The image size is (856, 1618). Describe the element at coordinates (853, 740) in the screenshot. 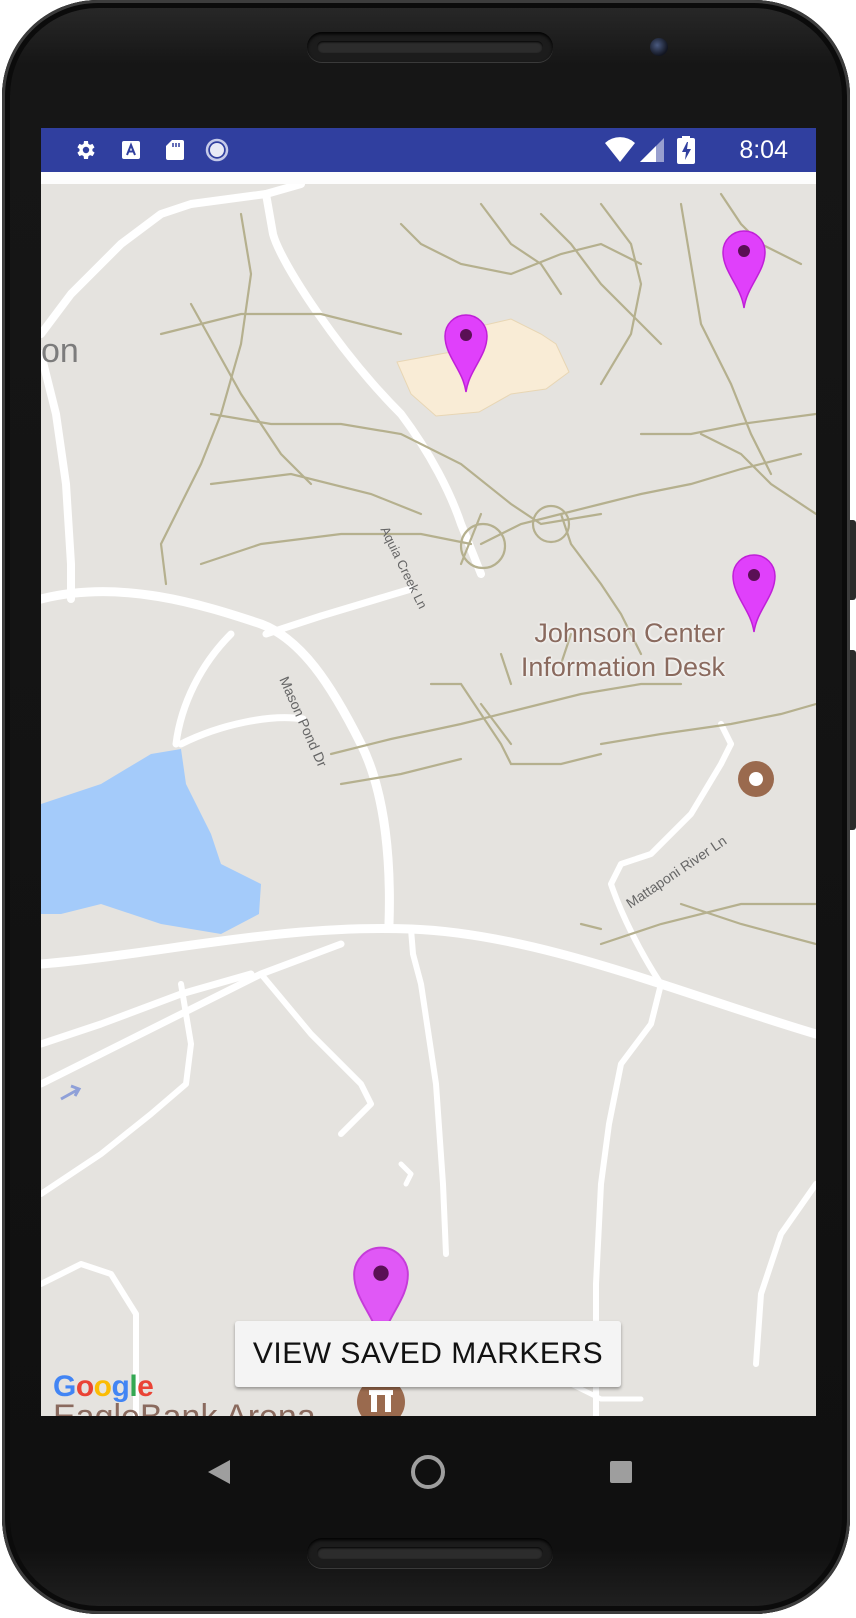

I see `power-button` at that location.